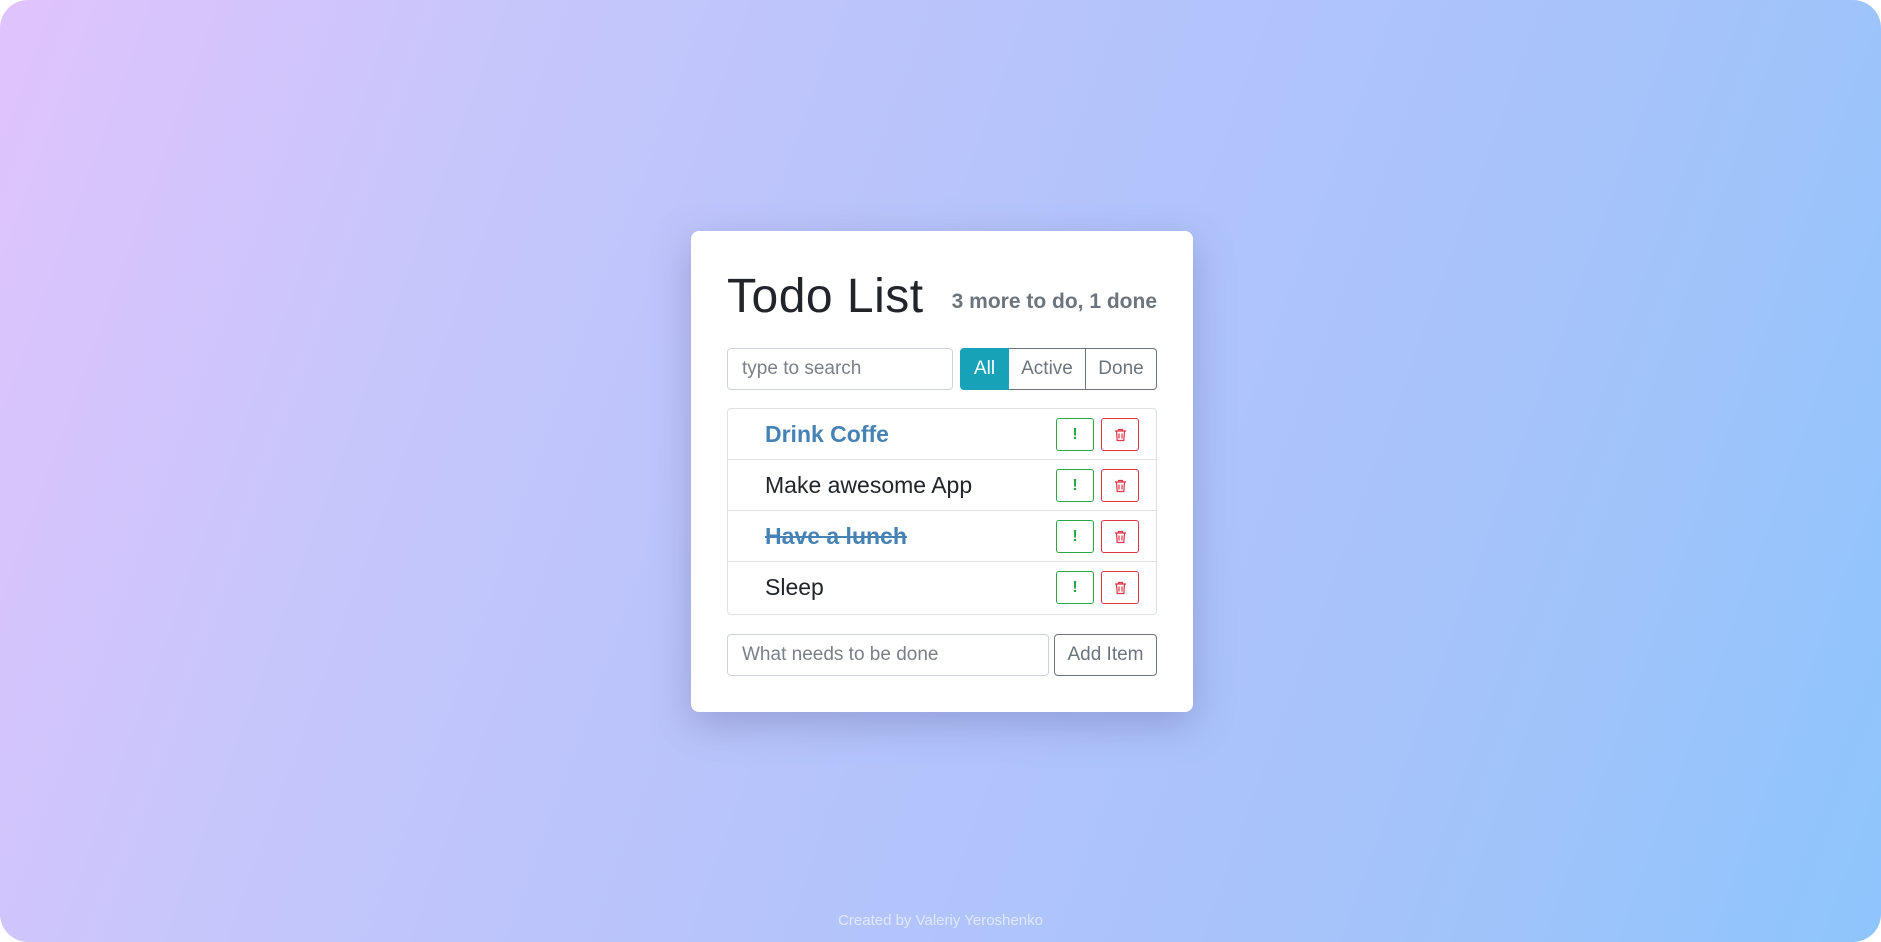  I want to click on todo-item: Make awesome App !, so click(942, 485).